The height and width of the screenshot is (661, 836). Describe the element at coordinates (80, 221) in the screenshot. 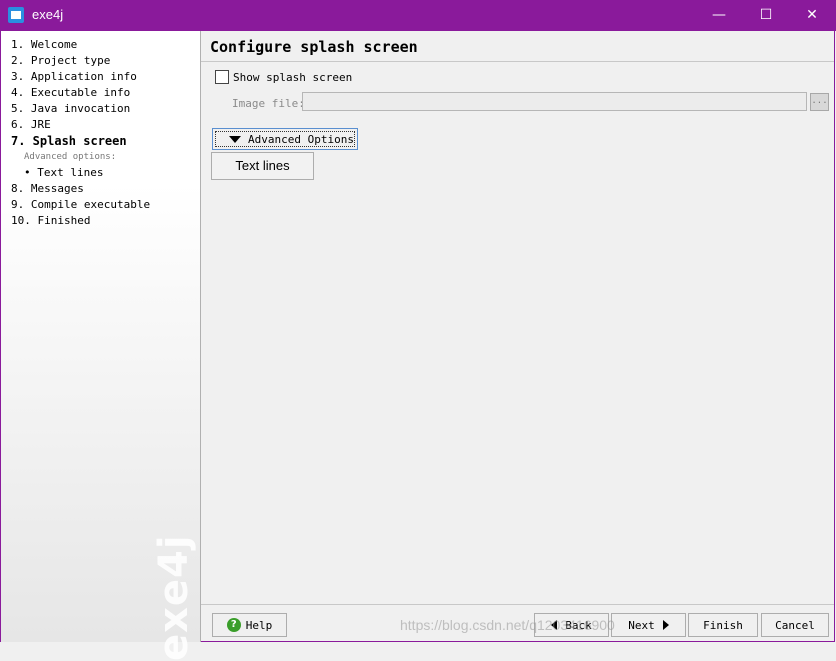

I see `step-finished: 10. Finished` at that location.